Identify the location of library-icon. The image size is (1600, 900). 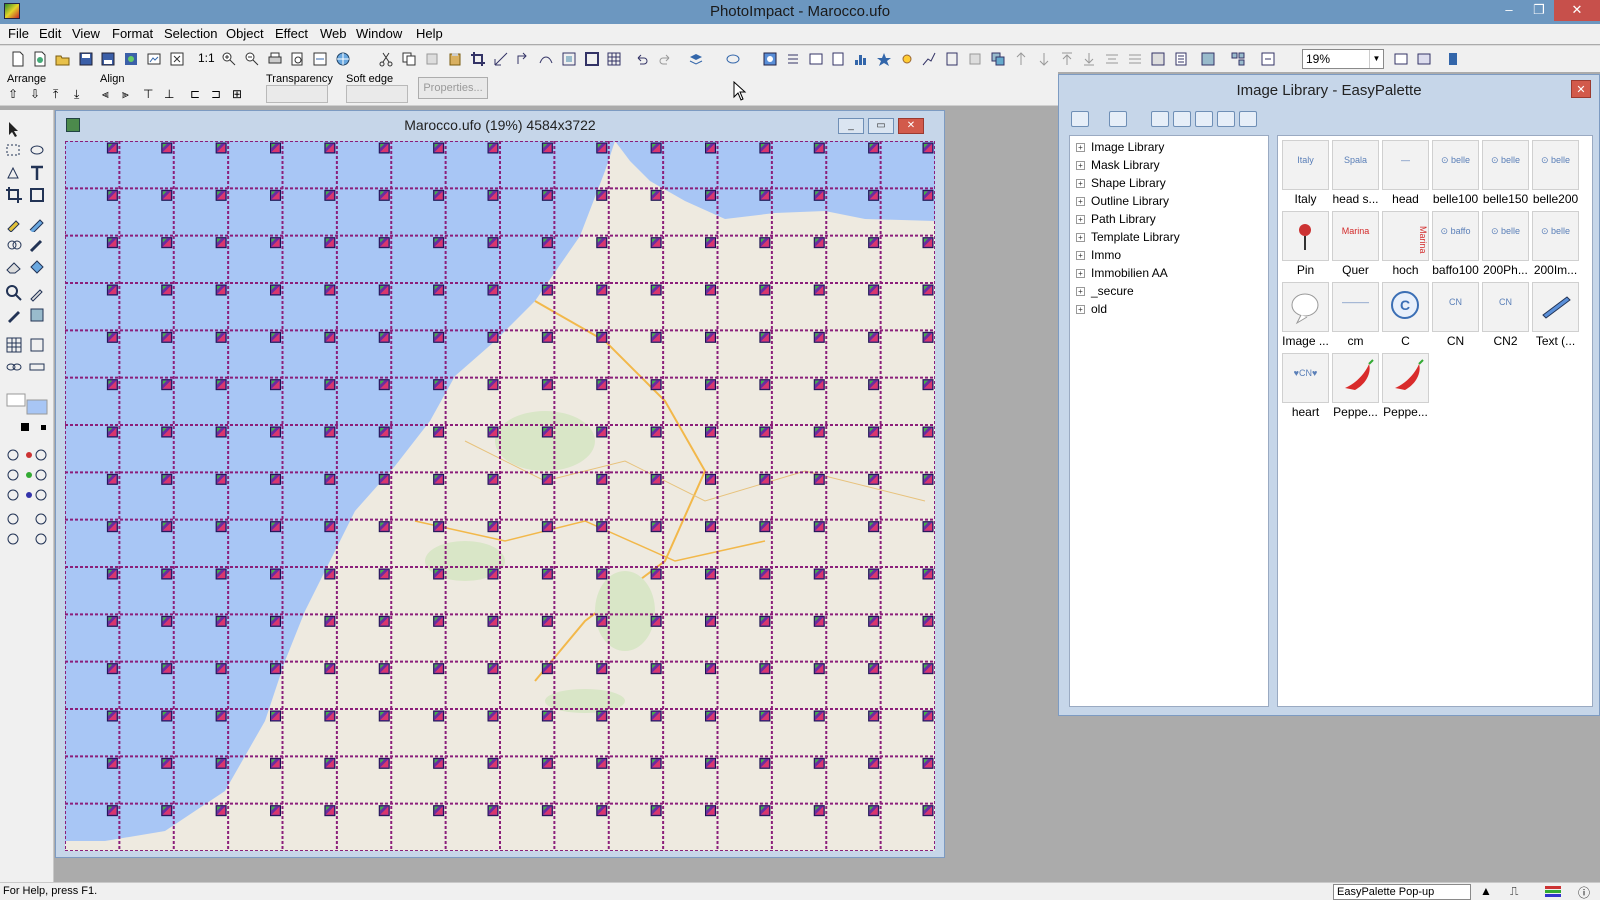
(1080, 119).